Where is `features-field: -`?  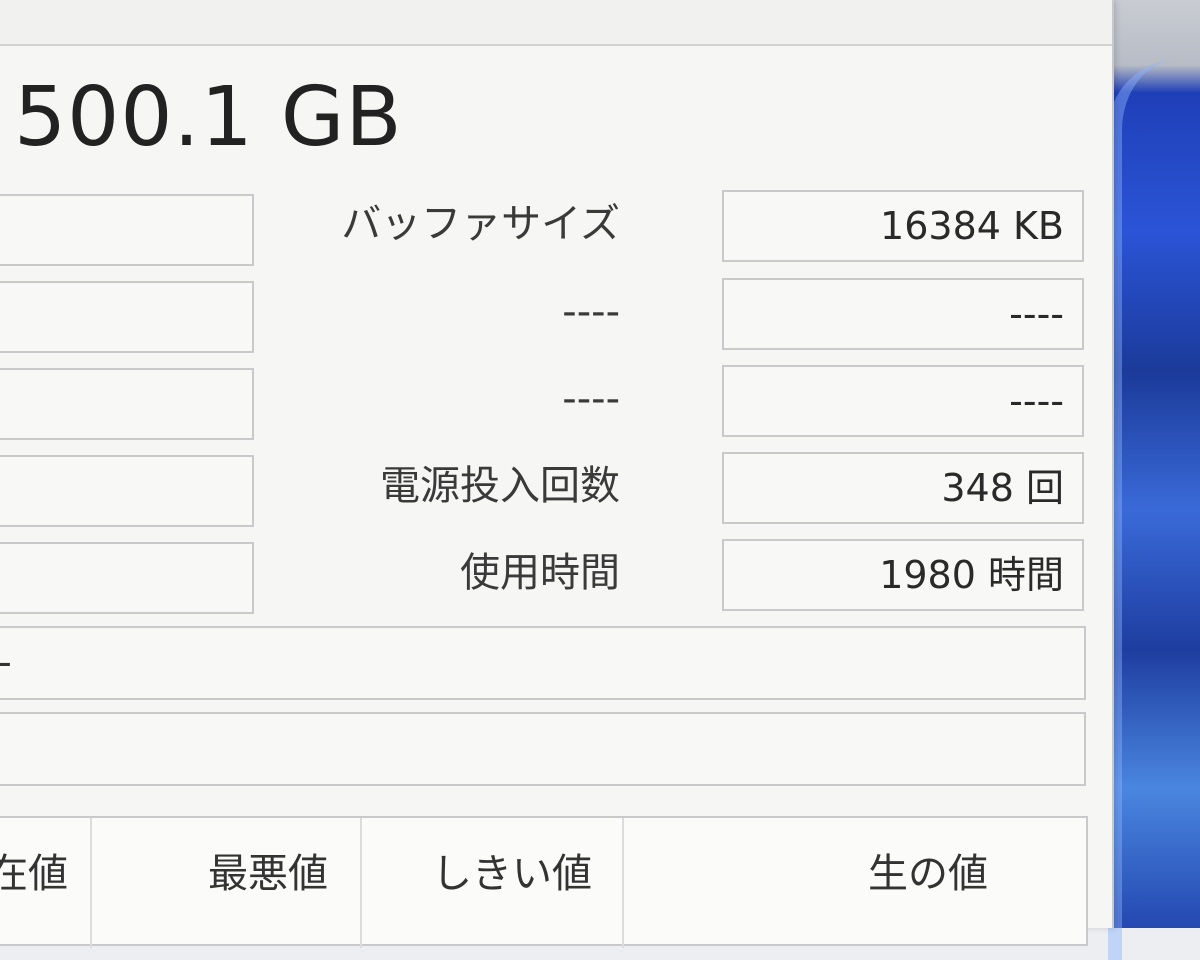 features-field: - is located at coordinates (543, 663).